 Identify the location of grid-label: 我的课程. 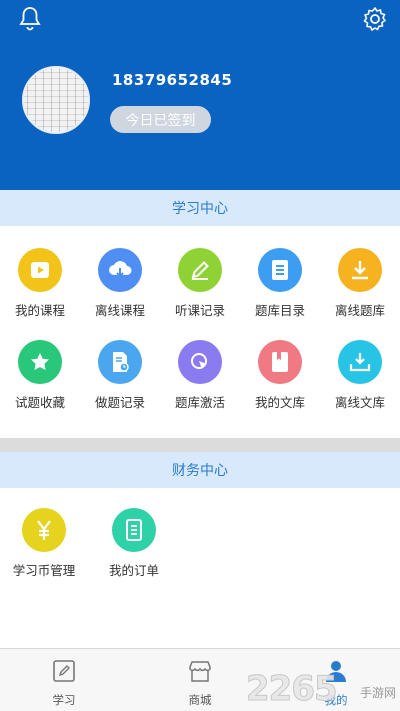
(39, 310).